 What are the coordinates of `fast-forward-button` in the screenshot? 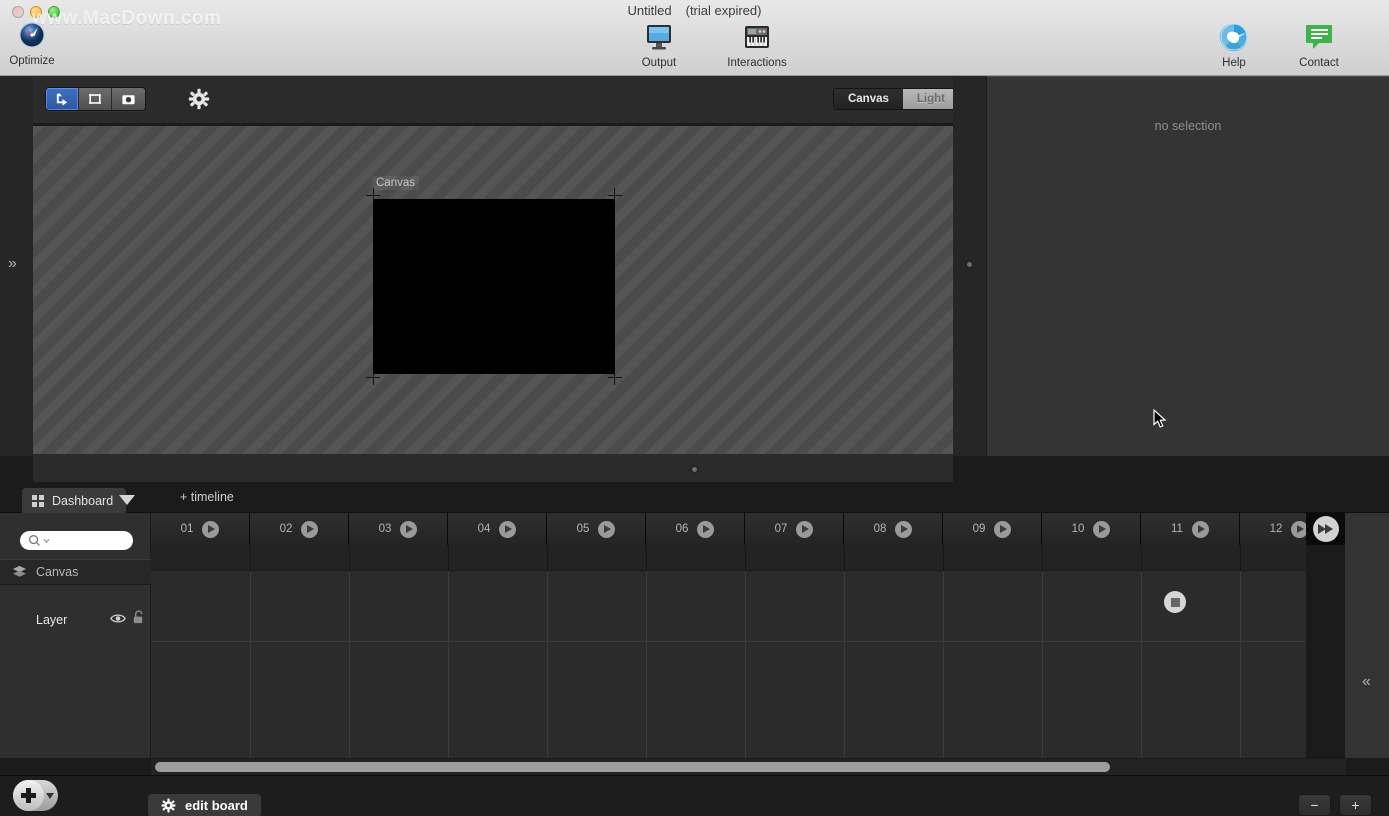 It's located at (1325, 529).